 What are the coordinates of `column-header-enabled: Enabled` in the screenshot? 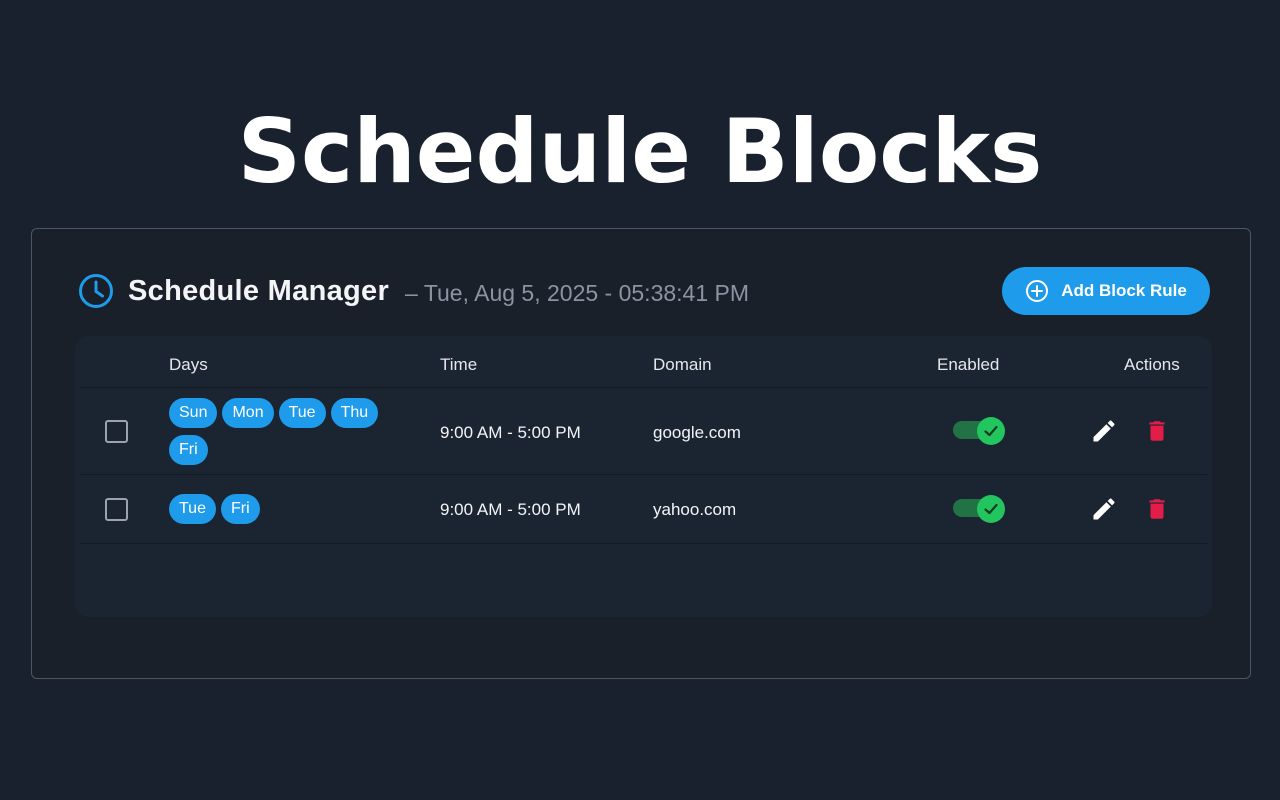 It's located at (968, 364).